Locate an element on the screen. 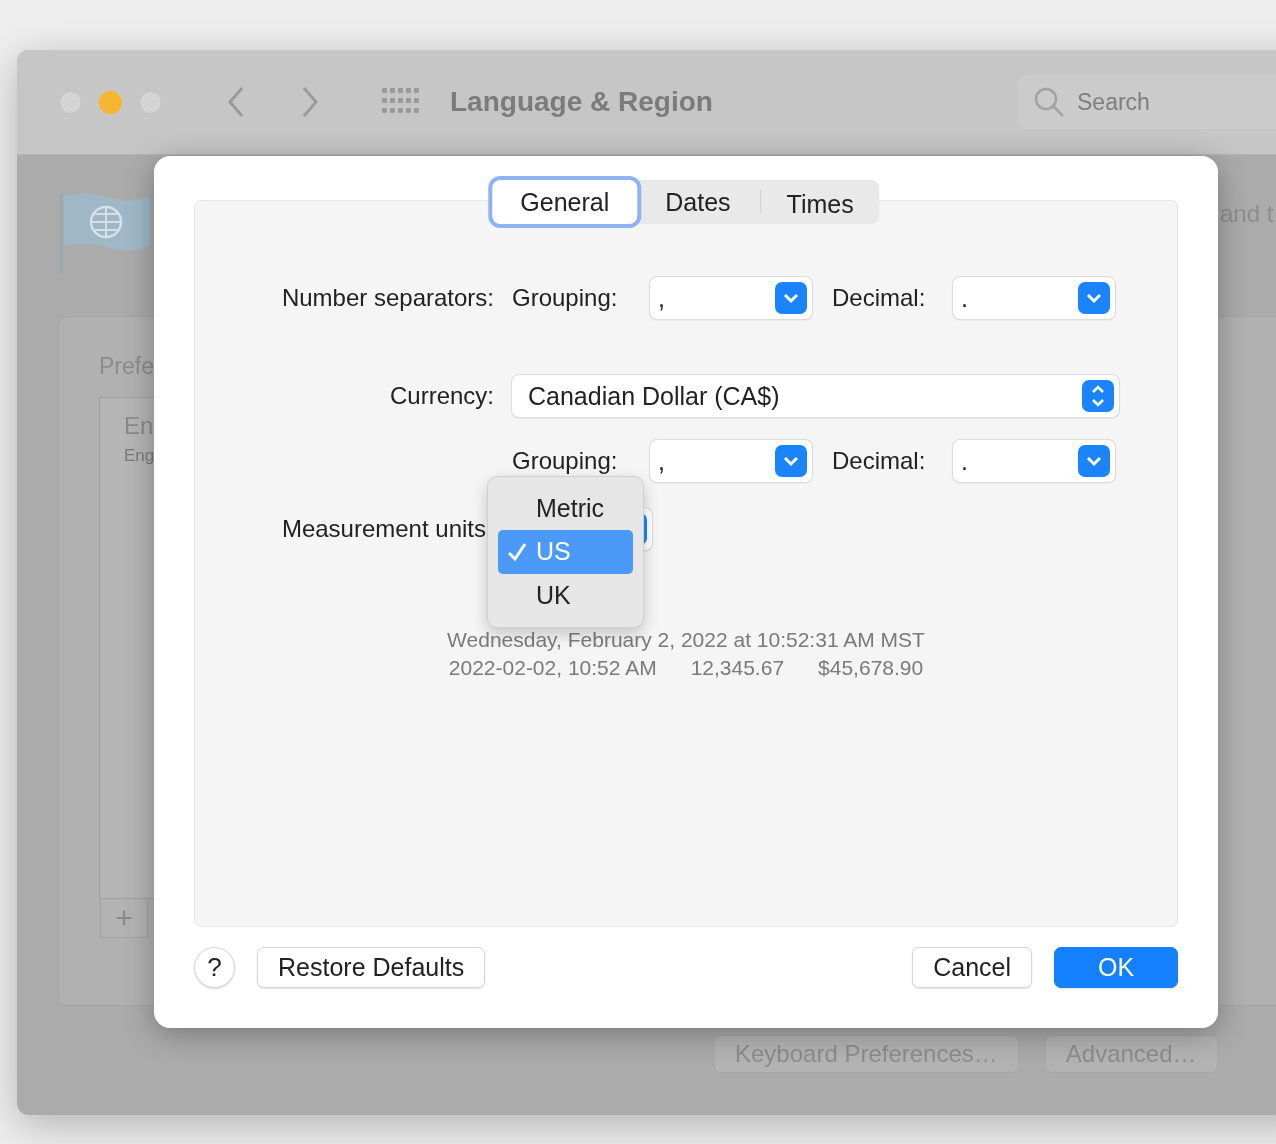 The image size is (1276, 1144). grid-icon is located at coordinates (401, 102).